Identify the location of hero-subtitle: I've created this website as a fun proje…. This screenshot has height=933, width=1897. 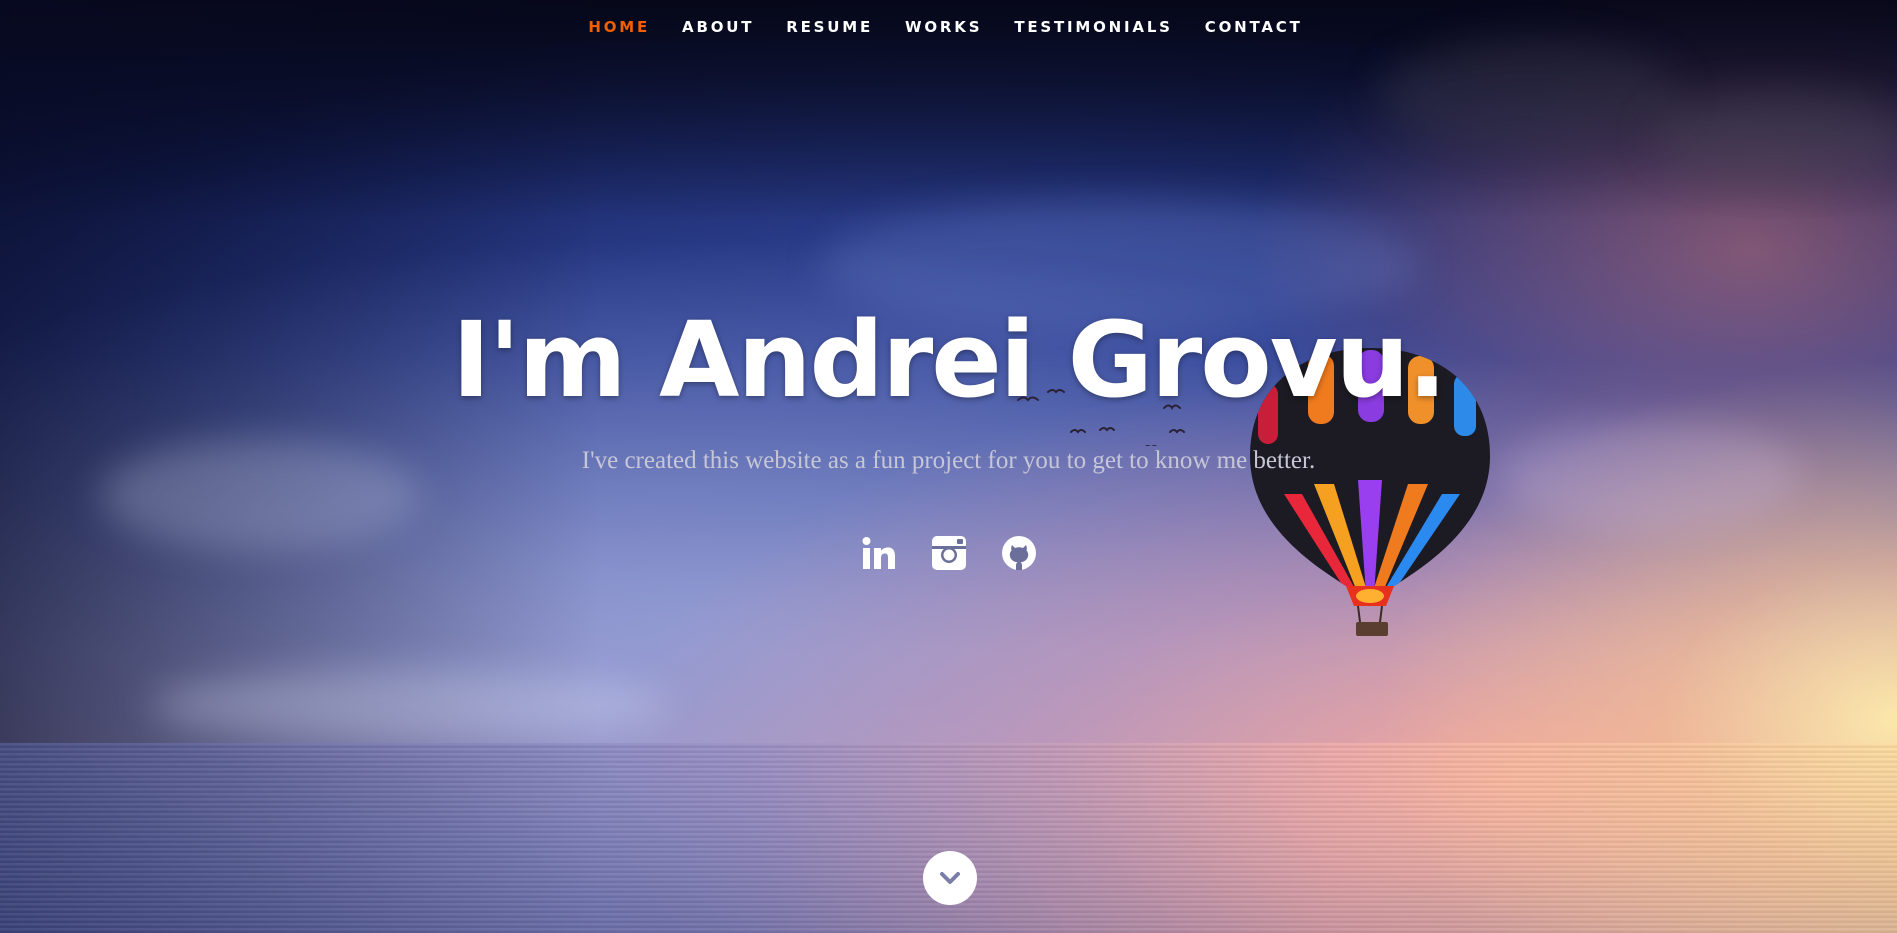
(948, 460).